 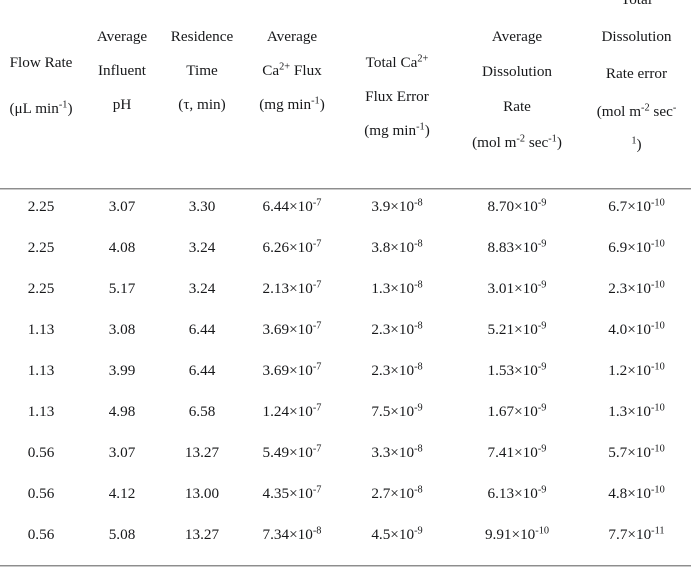 What do you see at coordinates (636, 247) in the screenshot?
I see `cell-total-dissolution-rate-error: 6.9×10-10` at bounding box center [636, 247].